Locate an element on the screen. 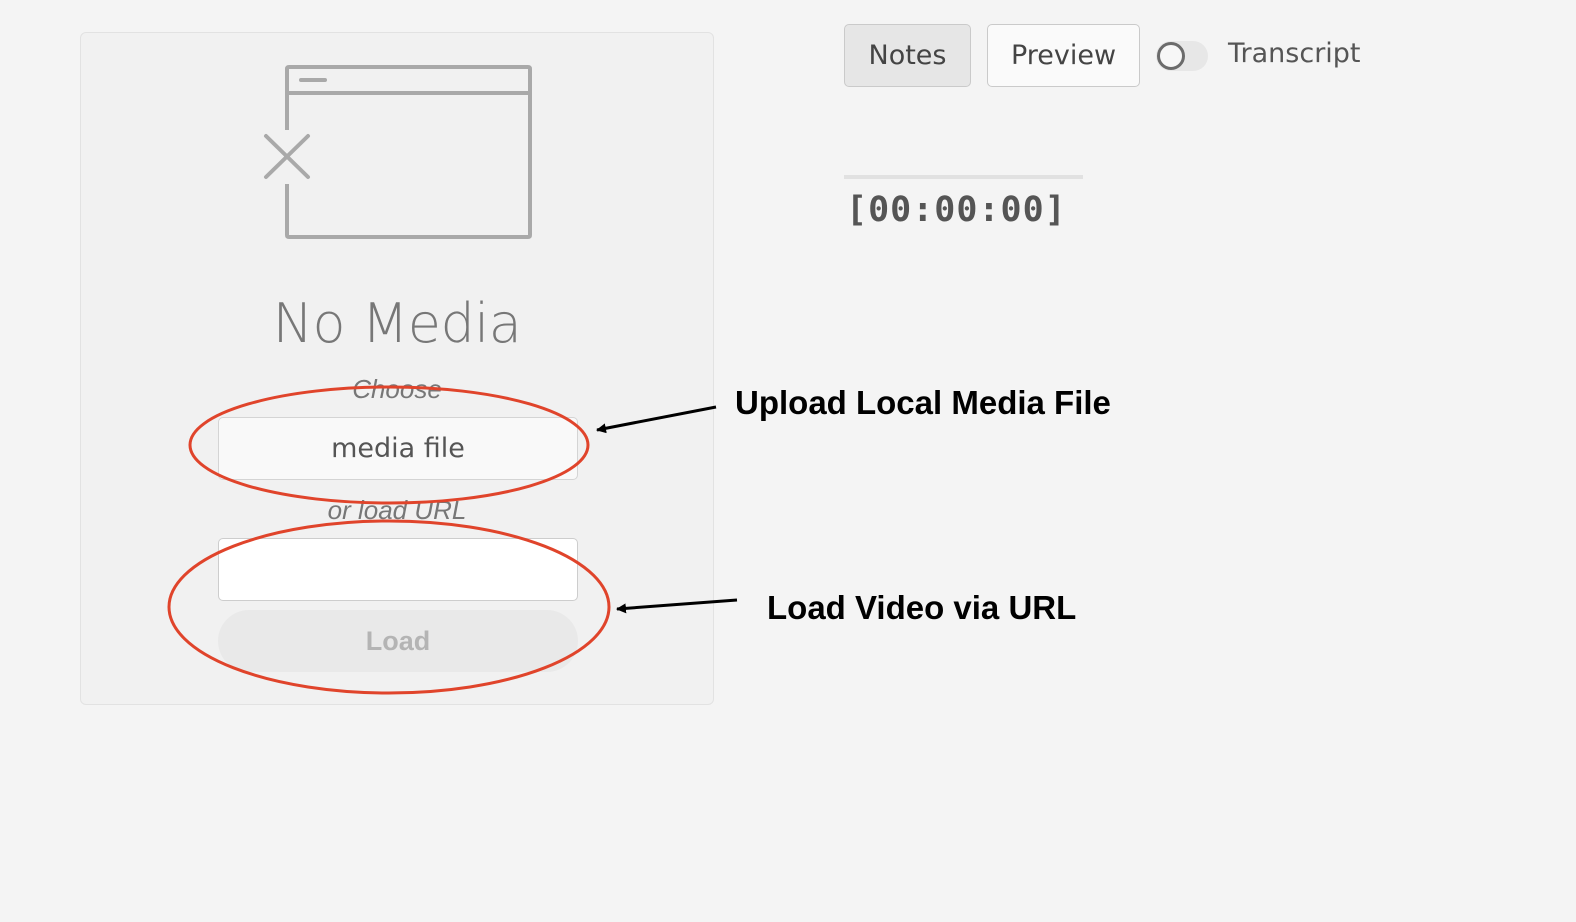  toggle-knob is located at coordinates (1171, 56).